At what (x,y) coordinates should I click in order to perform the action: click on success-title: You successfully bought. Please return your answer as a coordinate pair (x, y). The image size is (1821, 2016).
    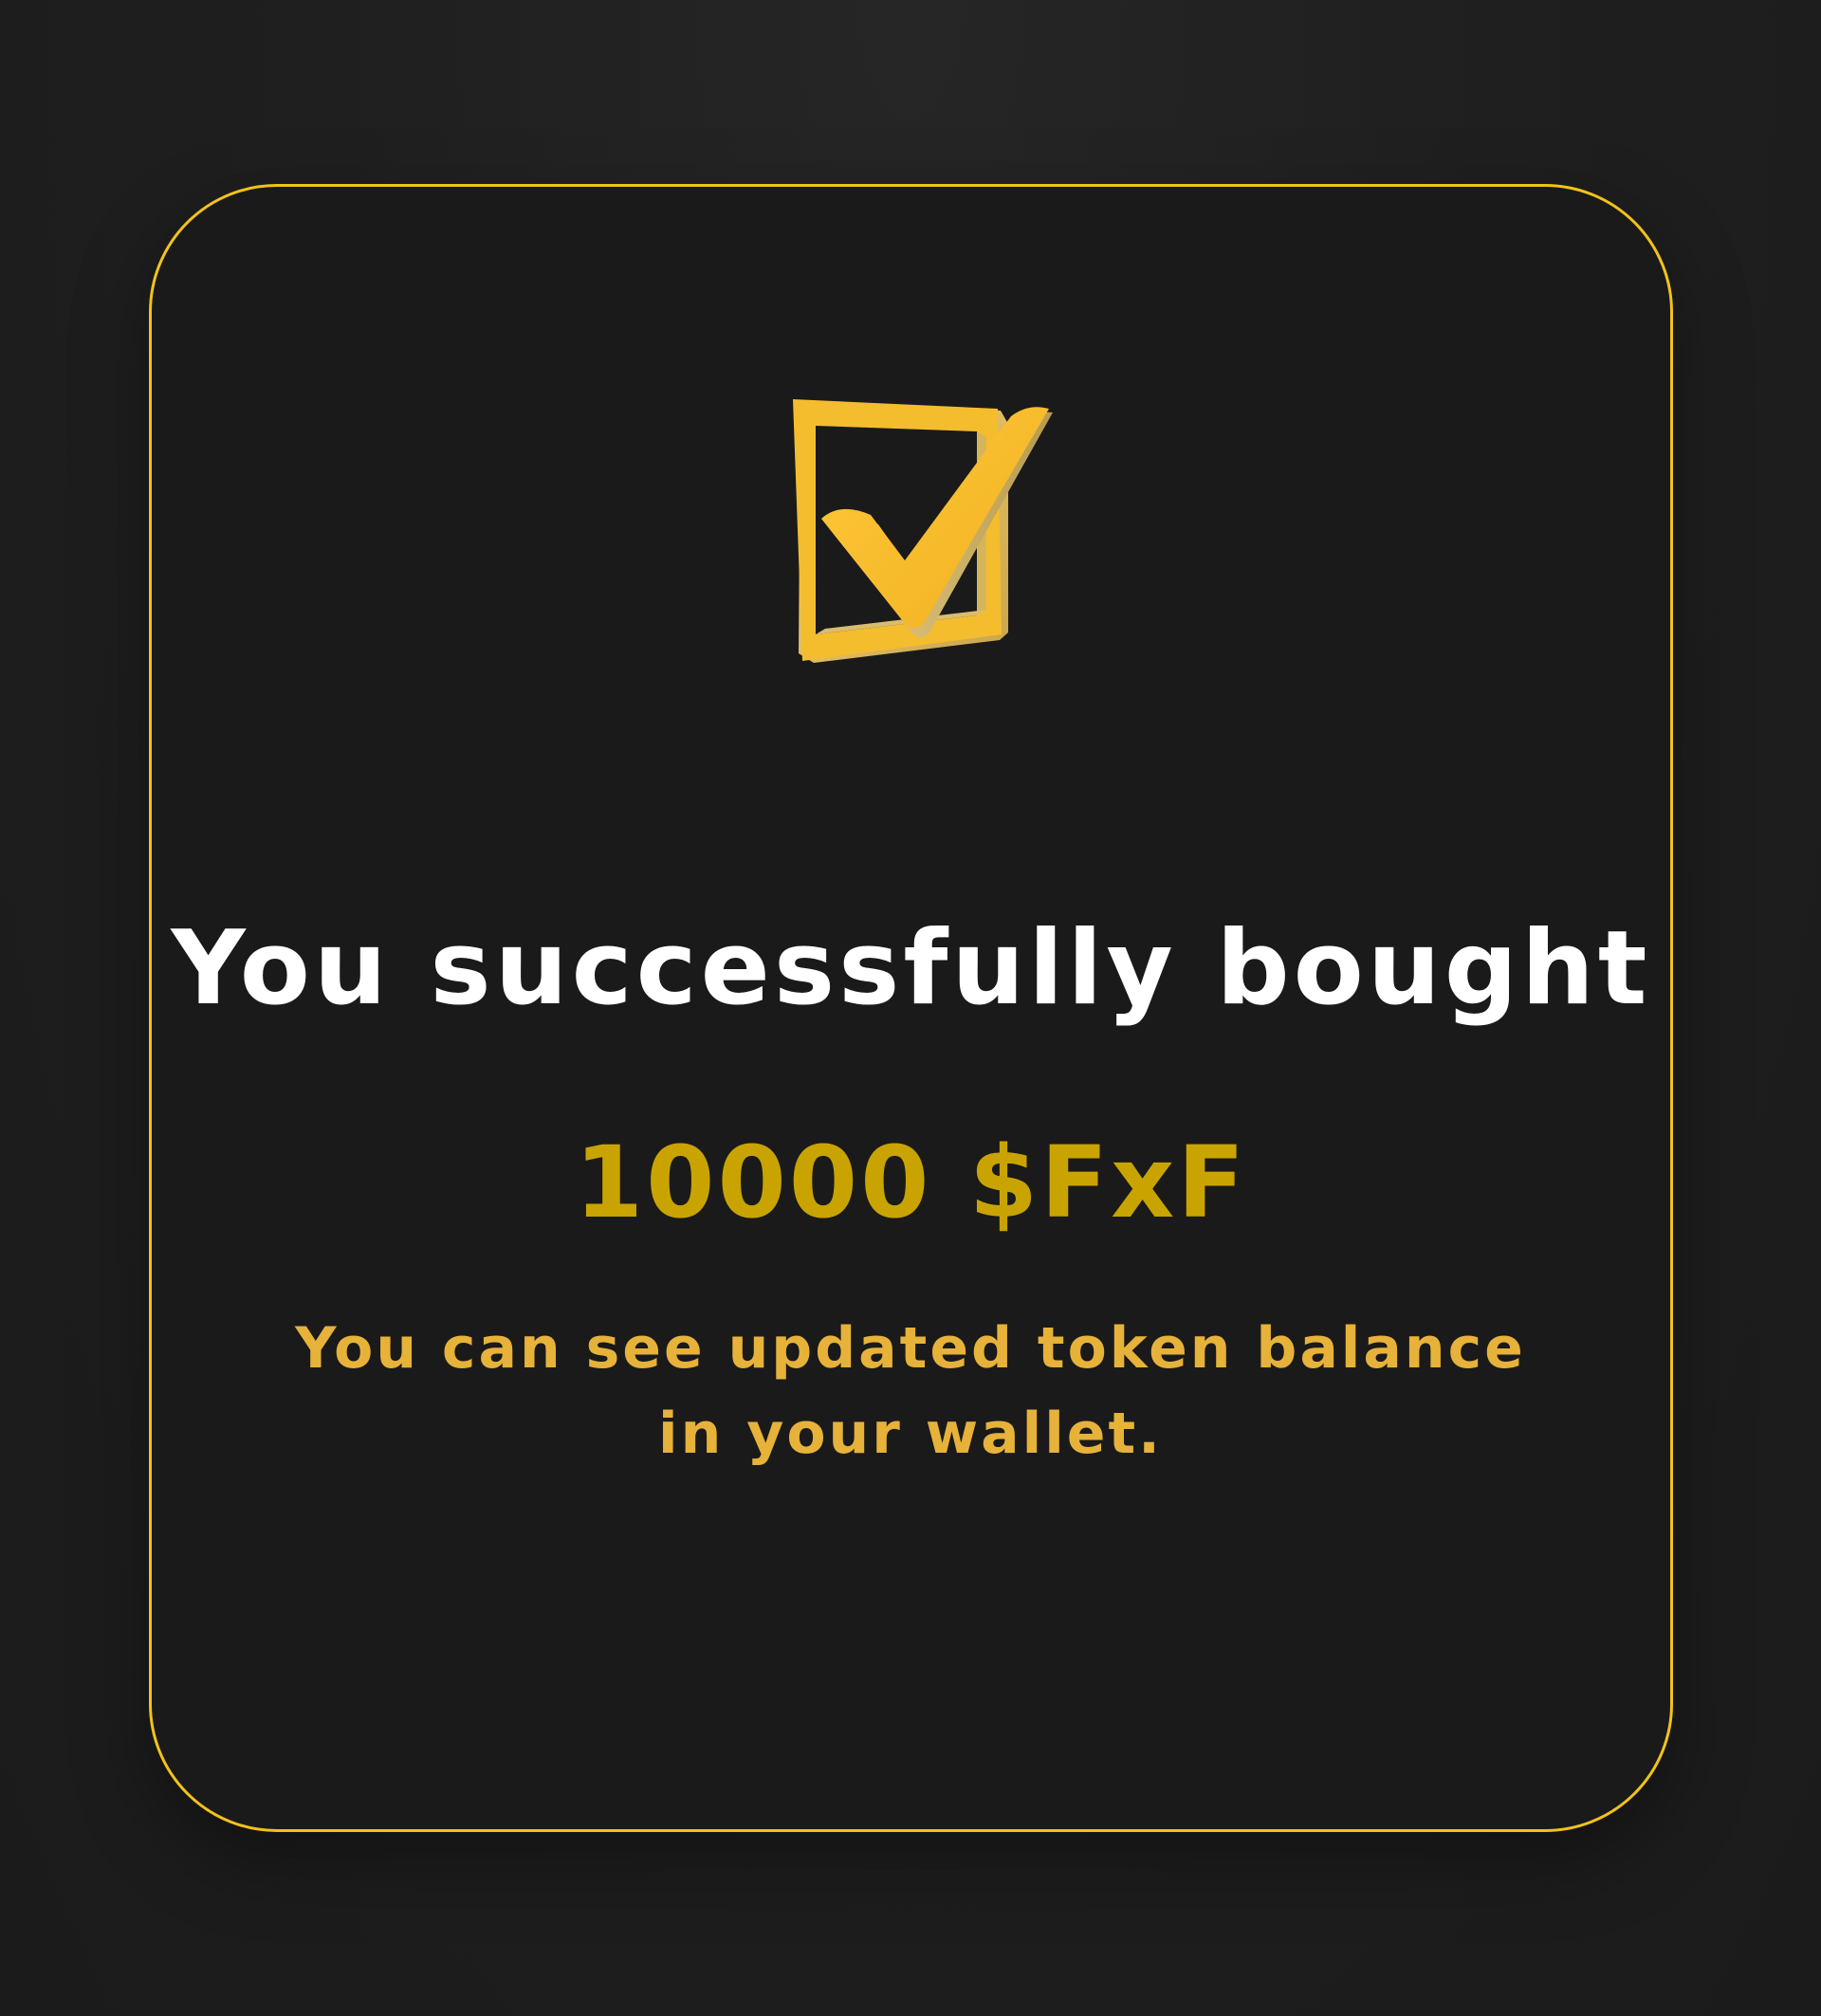
    Looking at the image, I should click on (911, 968).